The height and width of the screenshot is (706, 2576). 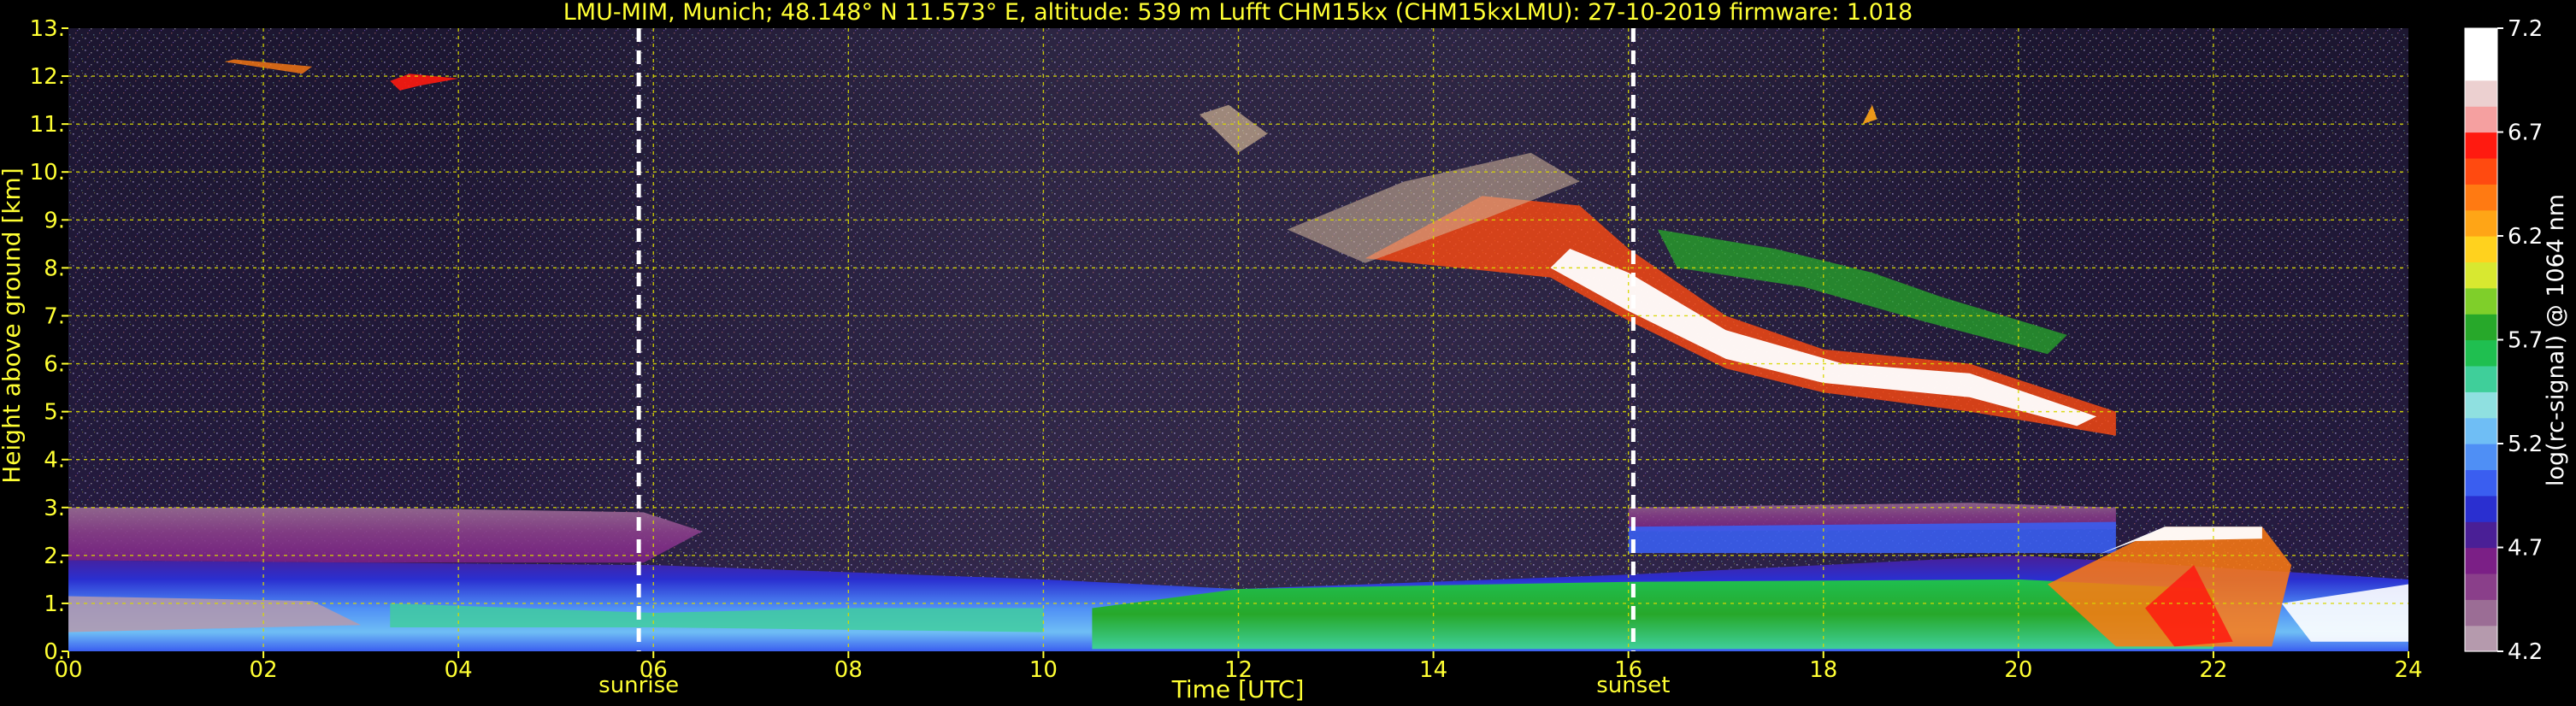 I want to click on y-tick-label: 10., so click(x=47, y=172).